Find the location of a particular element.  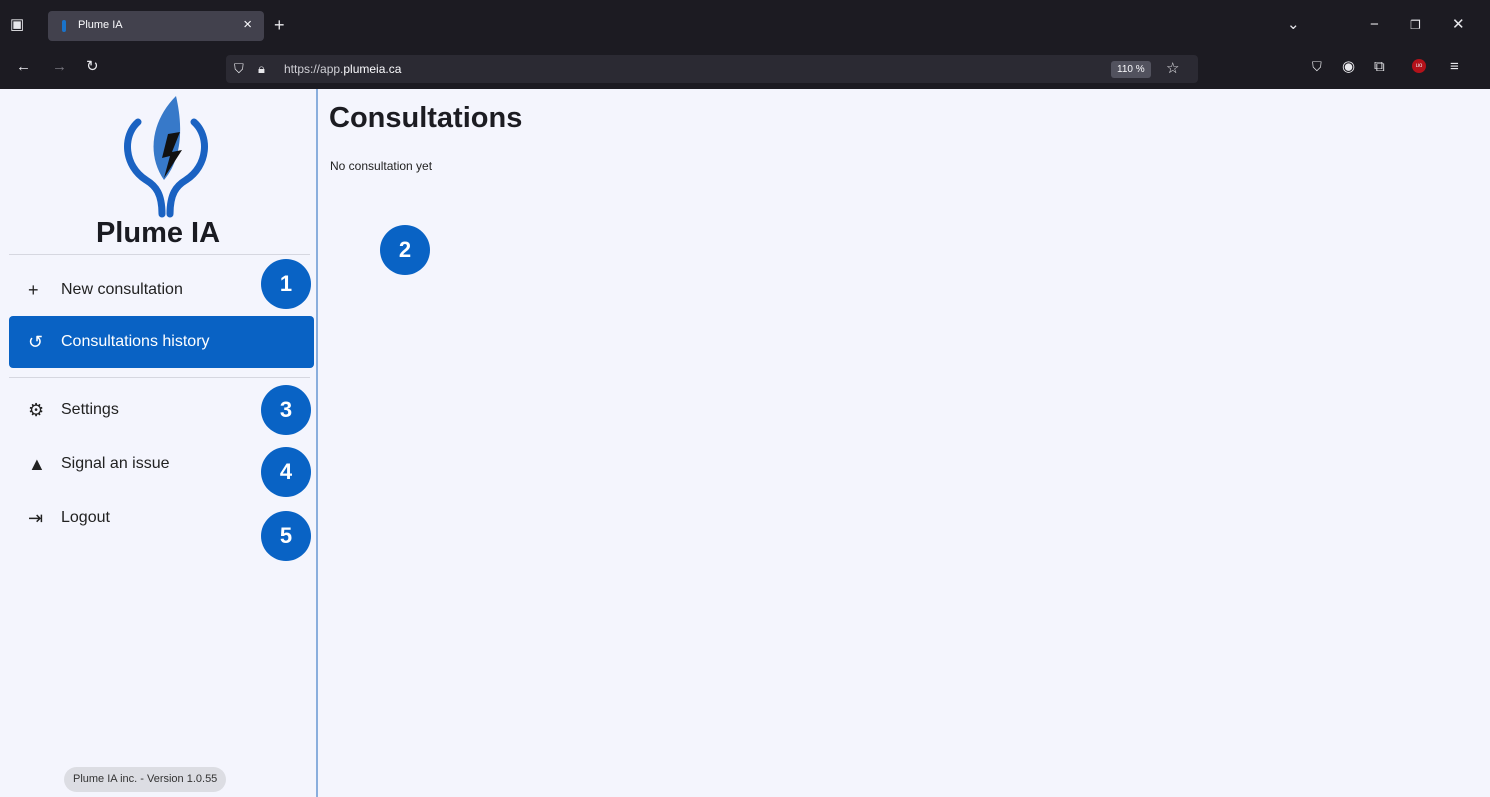

tab-bar: ▣ Plume IA × + ⌄ − ❐ ✕ is located at coordinates (745, 26).